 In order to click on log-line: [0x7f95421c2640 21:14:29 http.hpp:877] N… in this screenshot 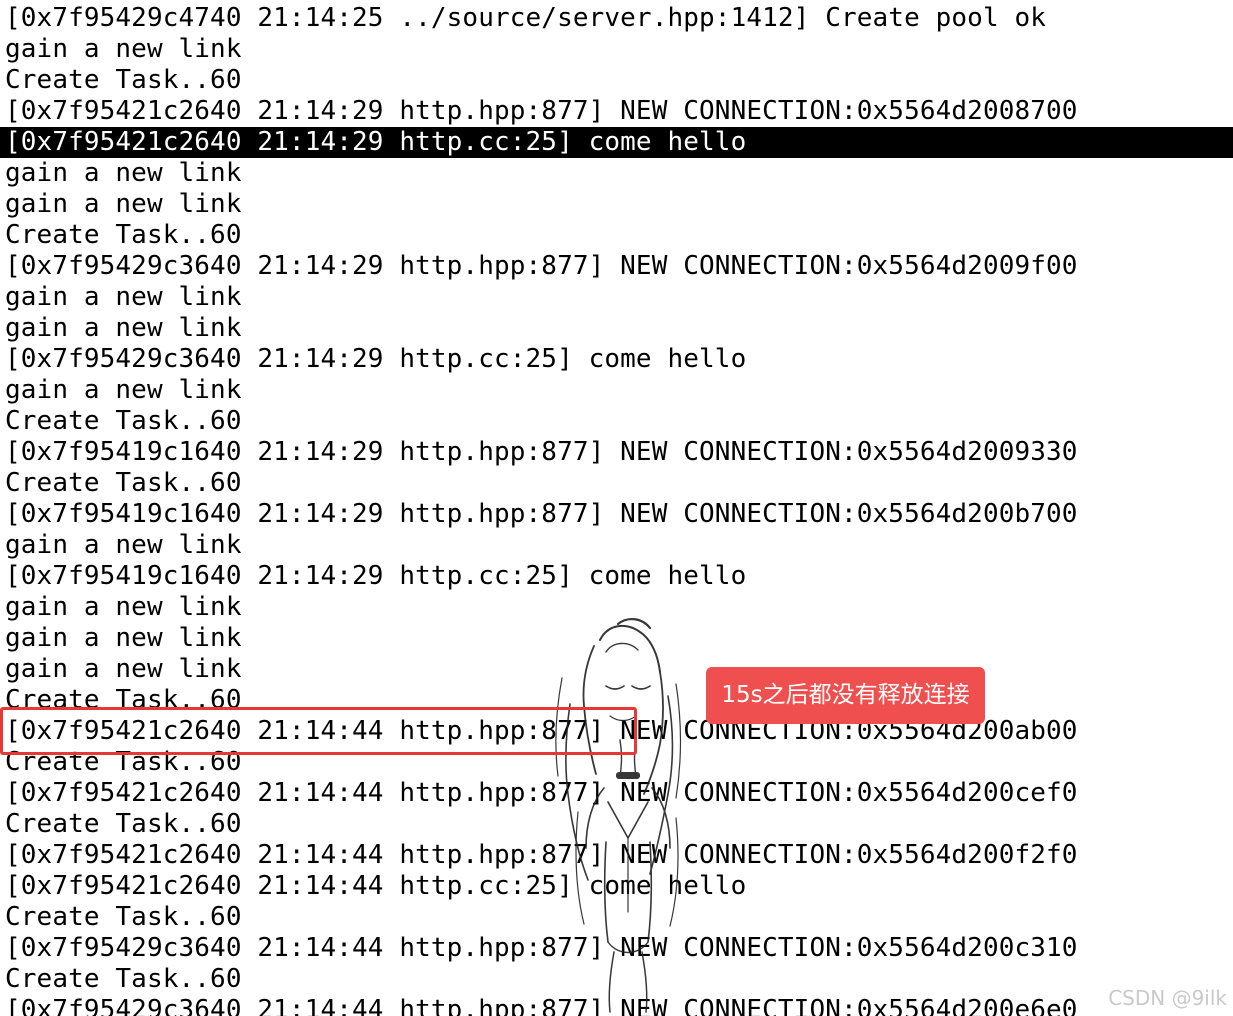, I will do `click(541, 111)`.